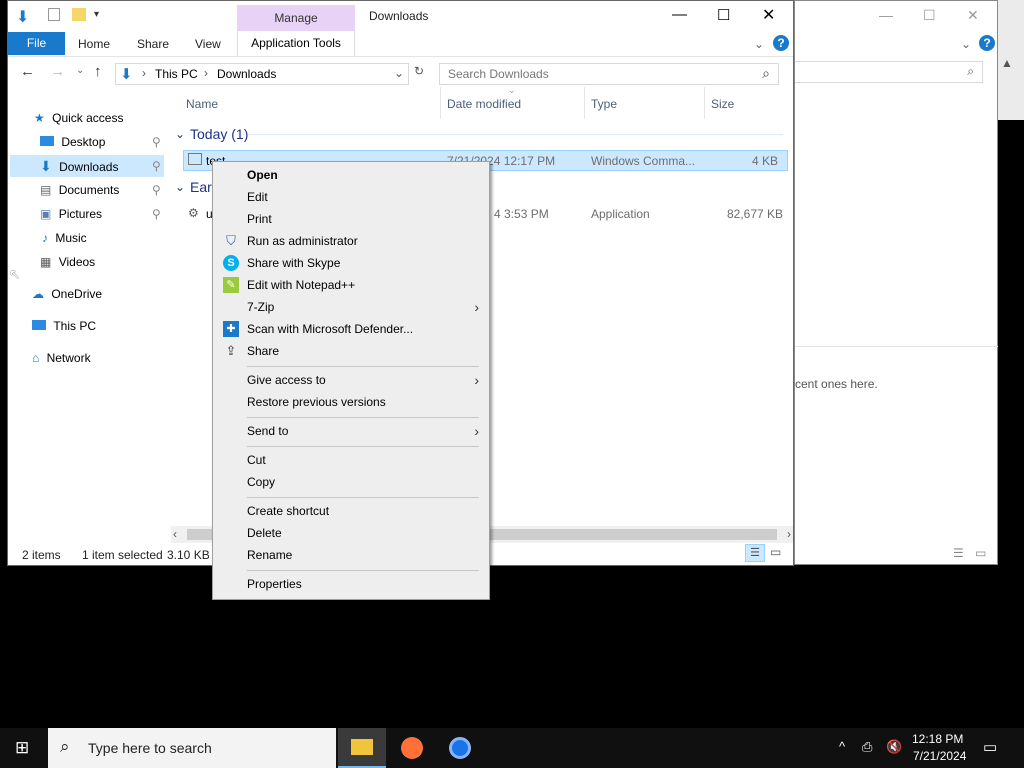 The image size is (1024, 768). What do you see at coordinates (484, 104) in the screenshot?
I see `column-header-date-modified: Date modified` at bounding box center [484, 104].